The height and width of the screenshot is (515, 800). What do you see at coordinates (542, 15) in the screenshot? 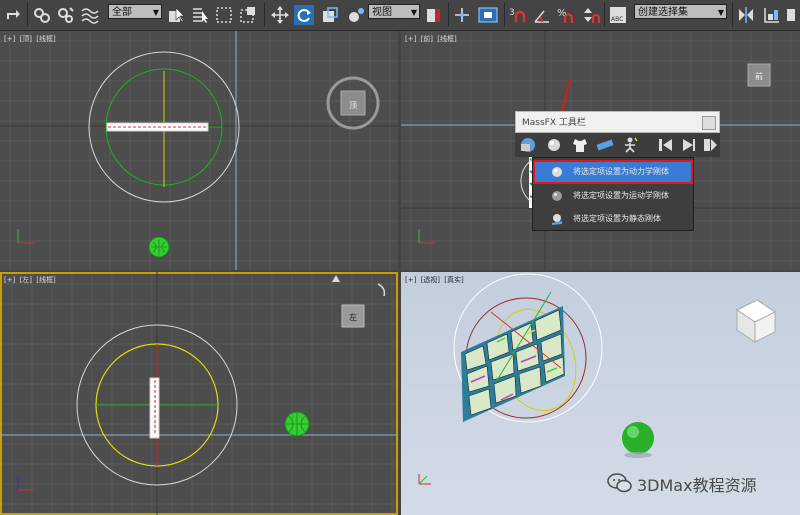
I see `angle-snap-icon` at bounding box center [542, 15].